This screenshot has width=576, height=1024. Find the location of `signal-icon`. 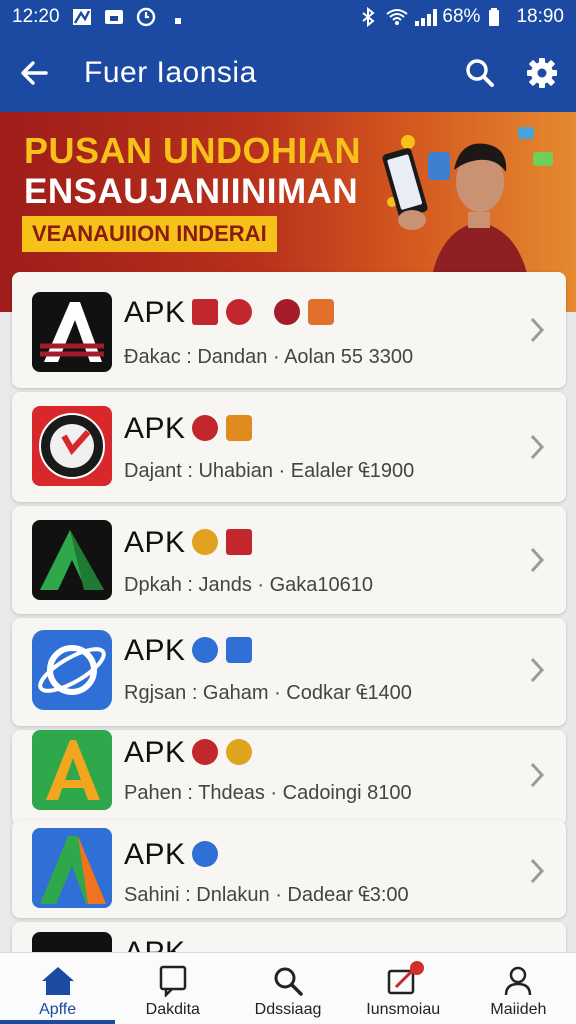

signal-icon is located at coordinates (426, 17).